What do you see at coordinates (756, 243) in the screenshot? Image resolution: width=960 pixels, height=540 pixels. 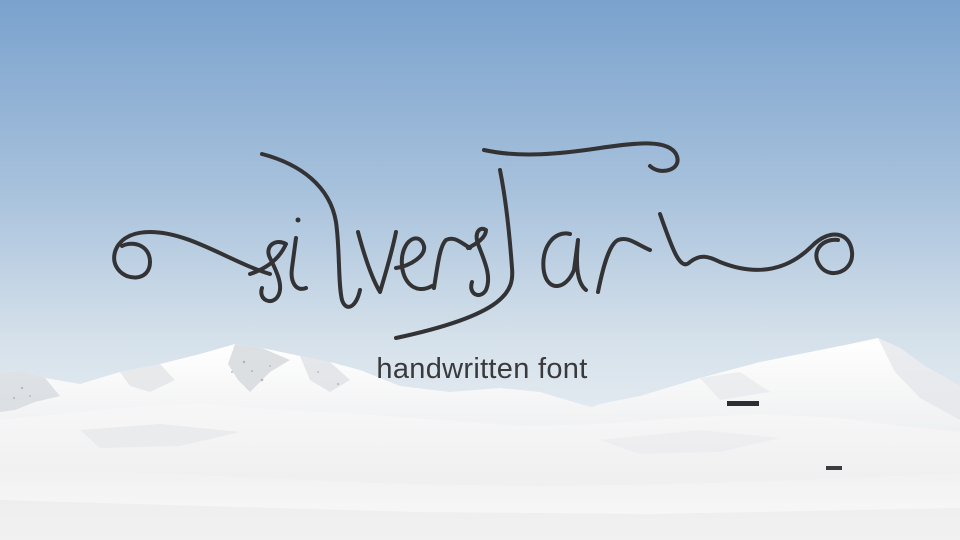 I see `right-flourish` at bounding box center [756, 243].